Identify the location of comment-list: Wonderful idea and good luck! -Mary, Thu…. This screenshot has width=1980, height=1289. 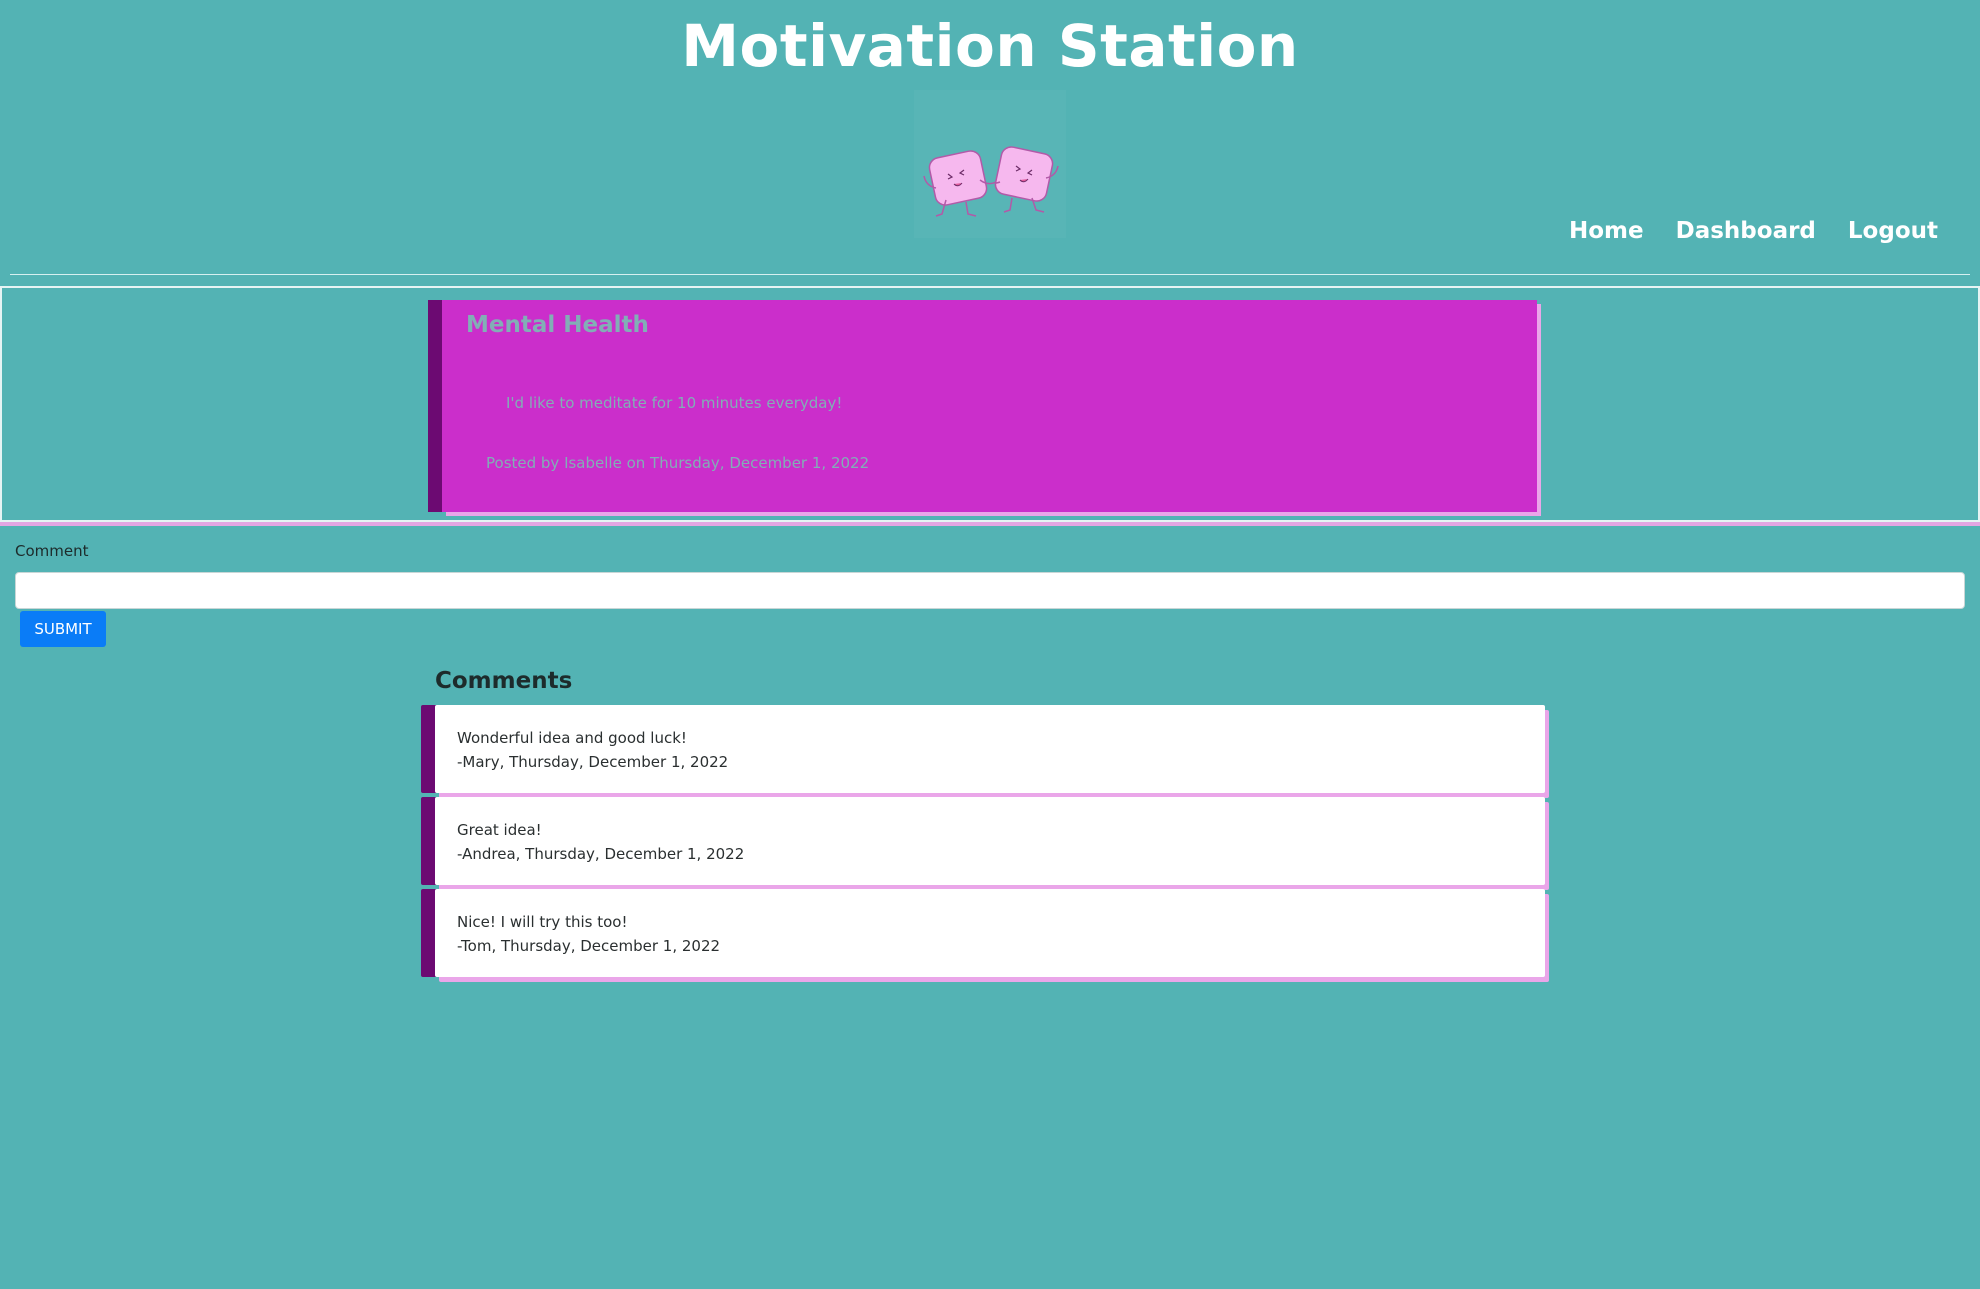
(990, 843).